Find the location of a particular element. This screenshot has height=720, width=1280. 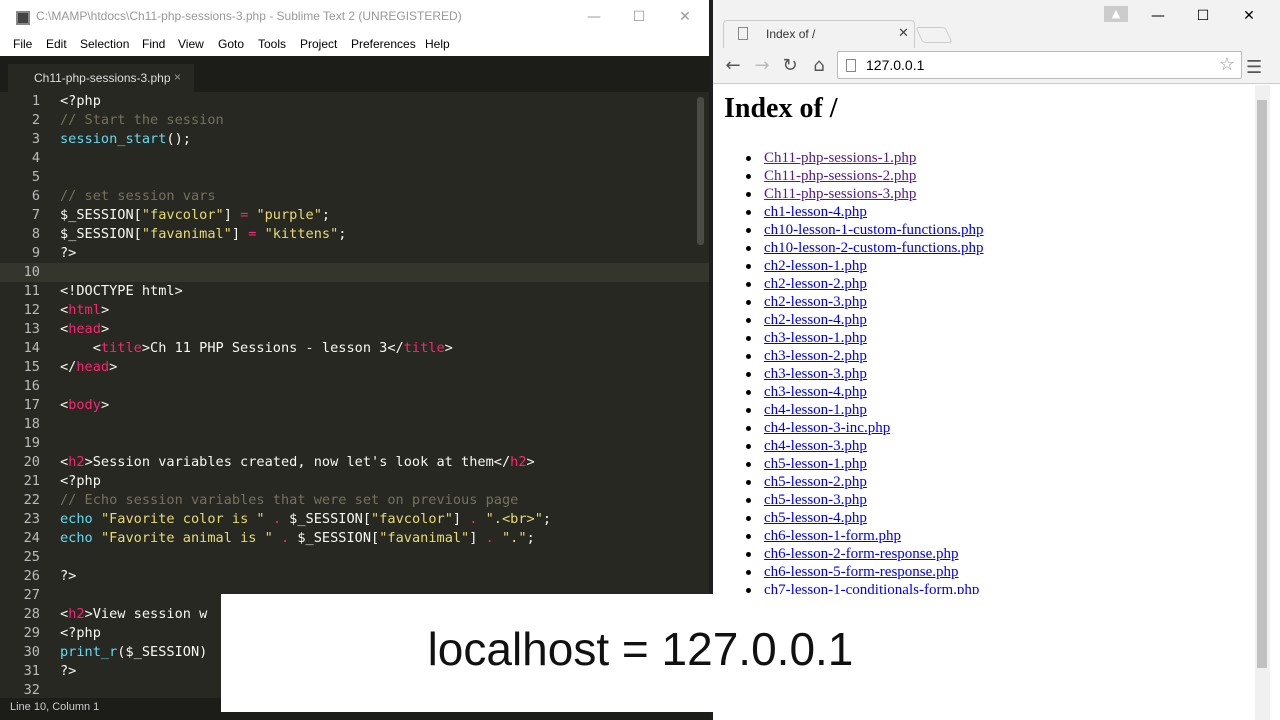

menu-preferences: Preferences is located at coordinates (383, 44).